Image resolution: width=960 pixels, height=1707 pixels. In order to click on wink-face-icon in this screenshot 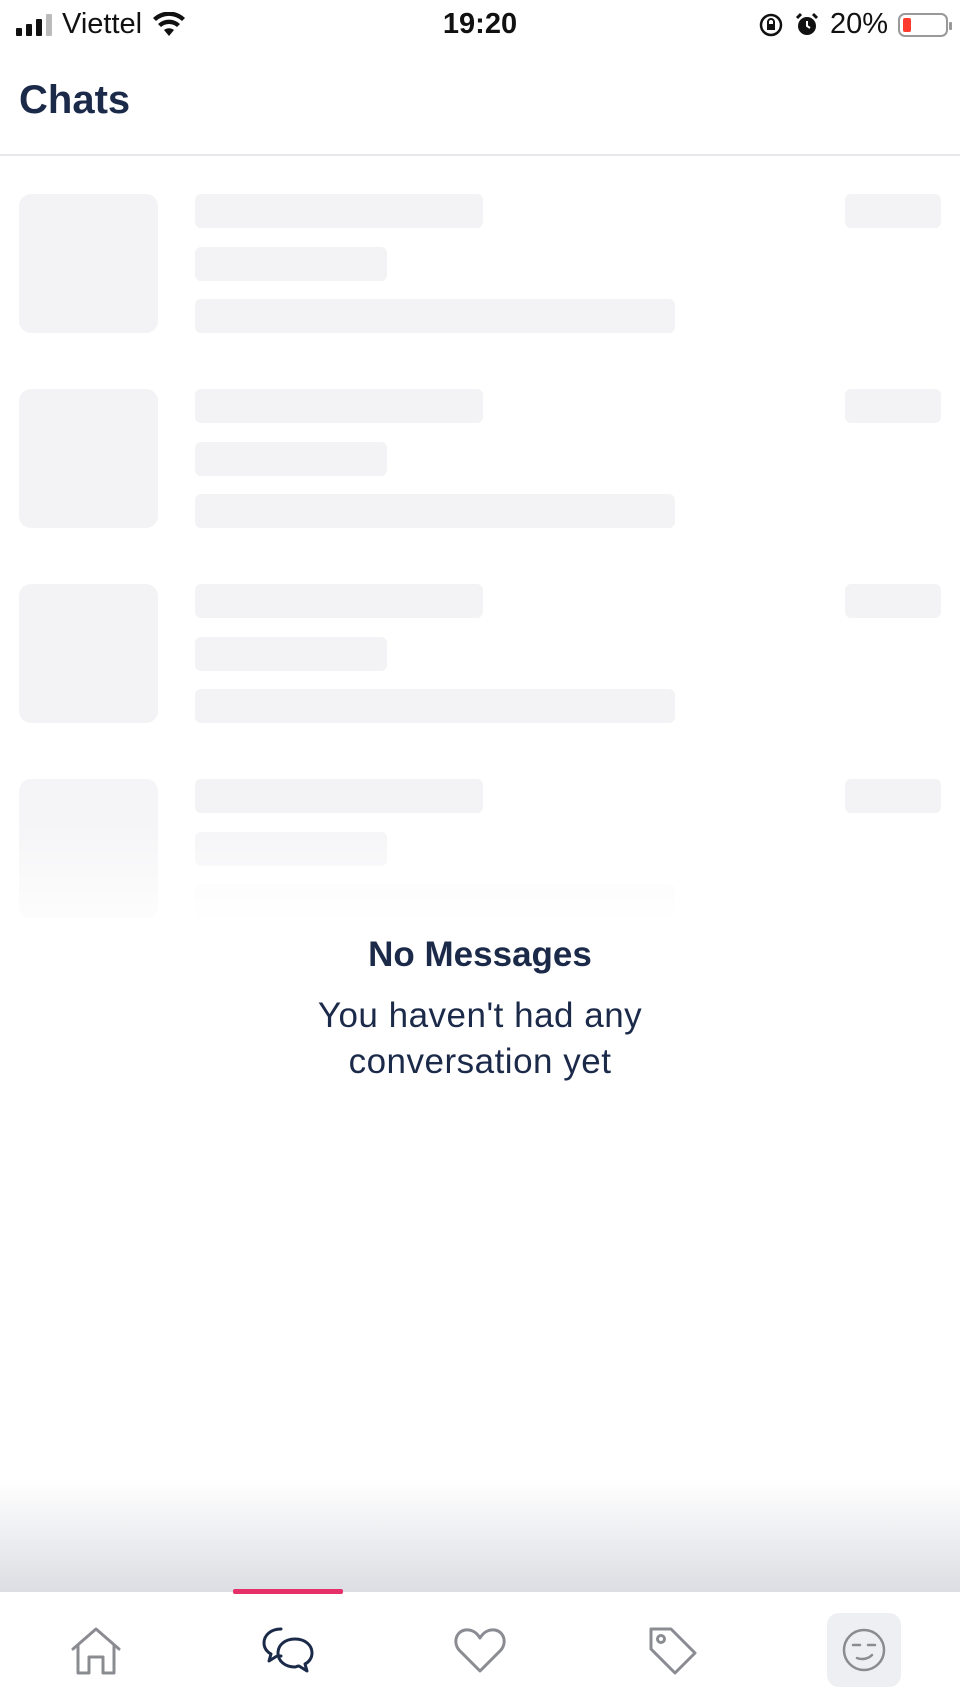, I will do `click(864, 1649)`.